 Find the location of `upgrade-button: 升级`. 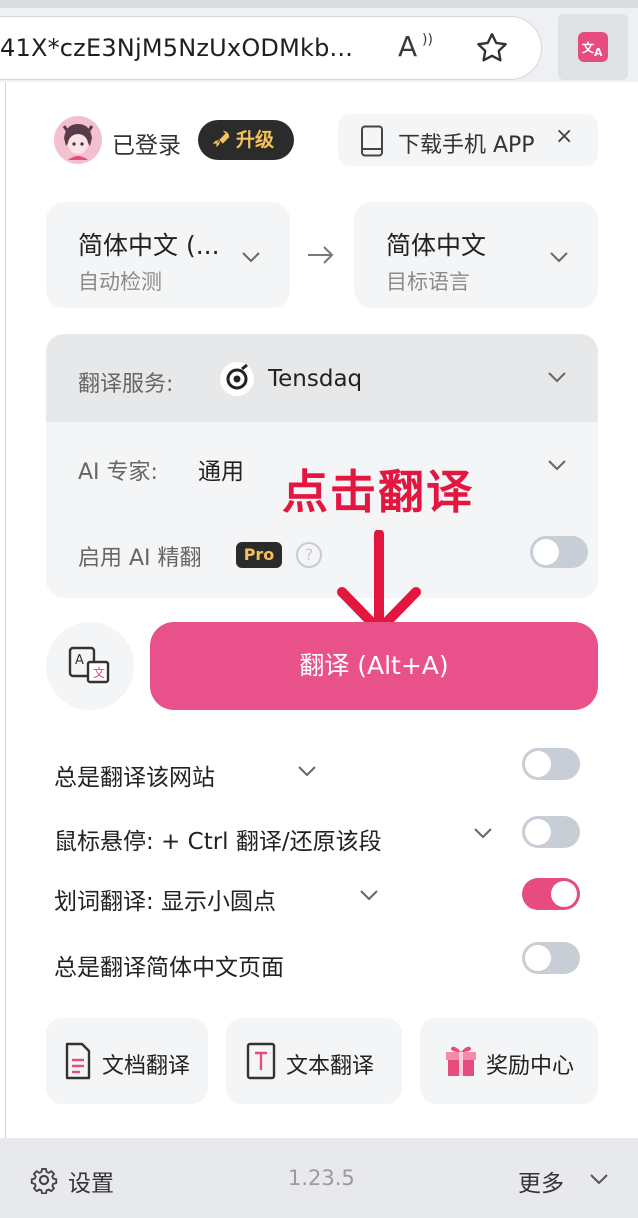

upgrade-button: 升级 is located at coordinates (246, 140).